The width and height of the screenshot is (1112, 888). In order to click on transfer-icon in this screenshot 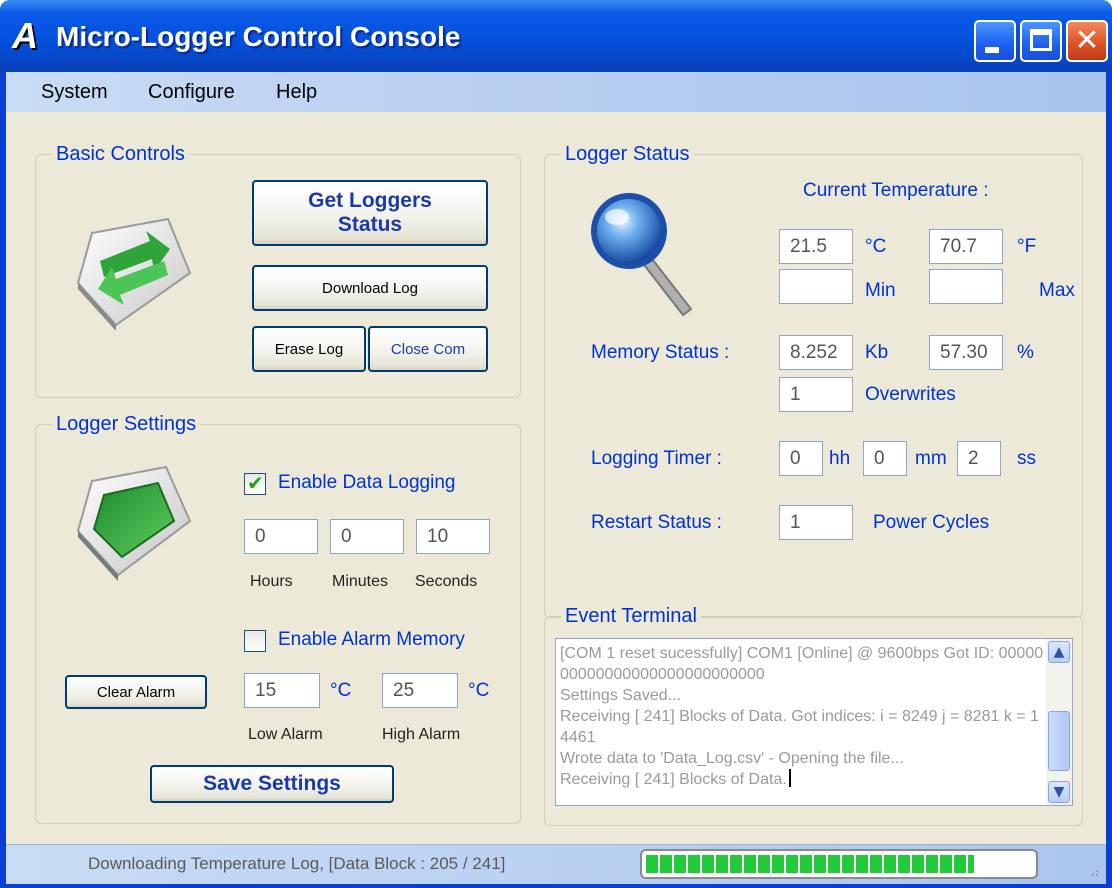, I will do `click(134, 276)`.